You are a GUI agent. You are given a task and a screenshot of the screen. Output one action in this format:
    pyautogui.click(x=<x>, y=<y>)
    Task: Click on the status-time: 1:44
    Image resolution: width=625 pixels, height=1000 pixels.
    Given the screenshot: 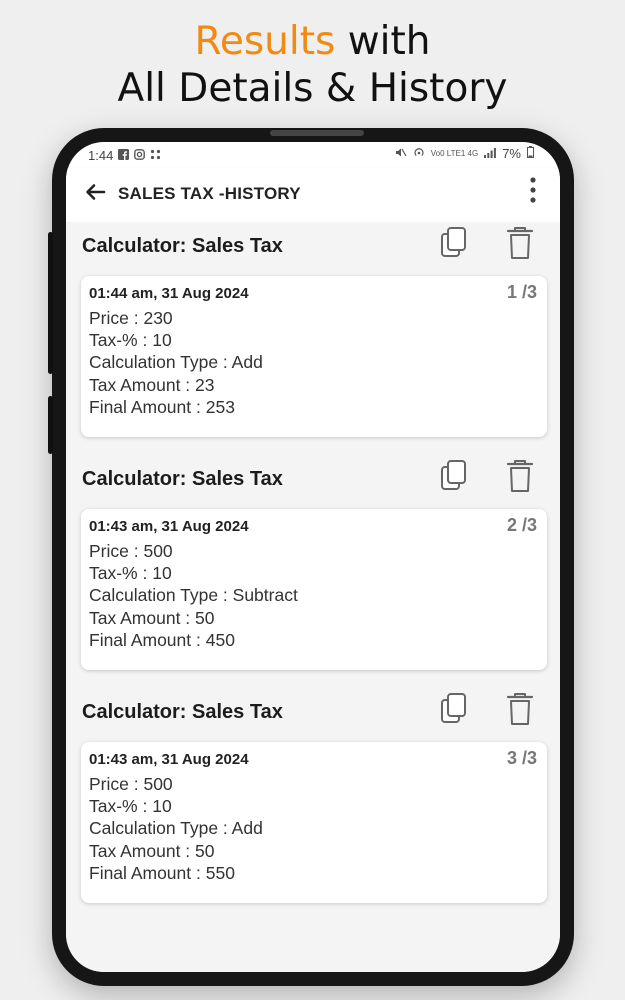 What is the action you would take?
    pyautogui.click(x=101, y=155)
    